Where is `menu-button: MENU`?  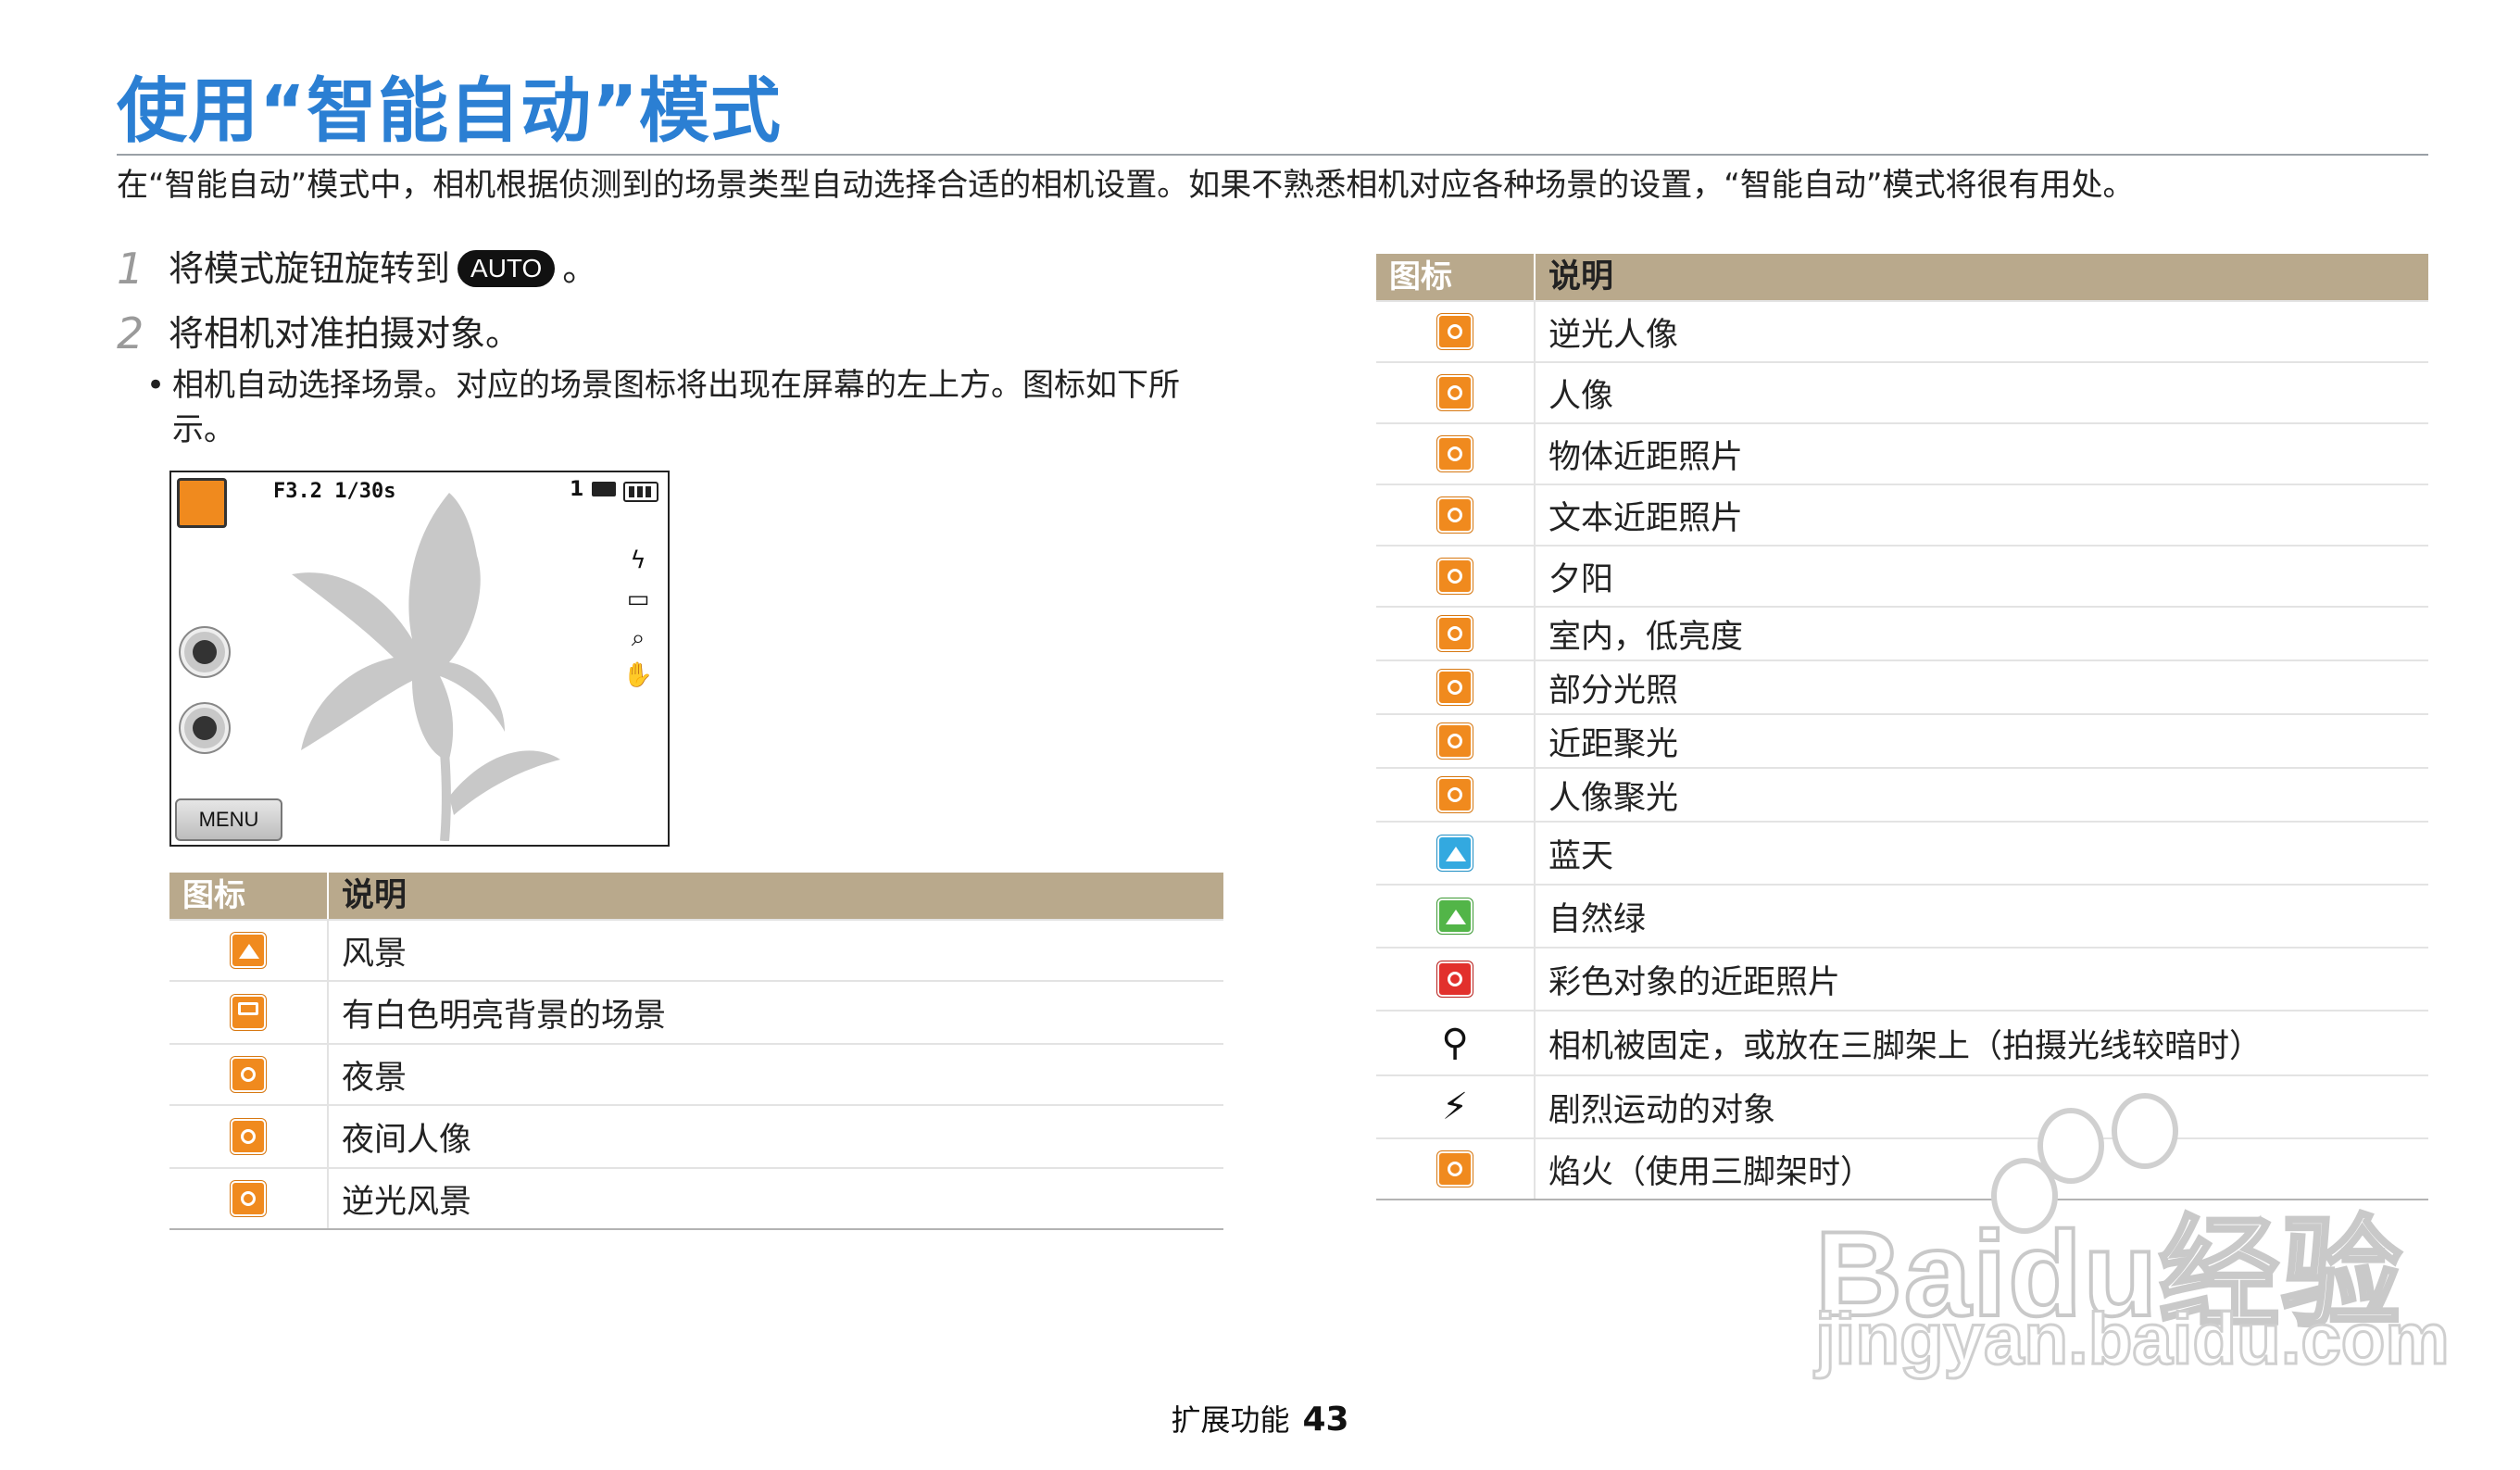 menu-button: MENU is located at coordinates (228, 819).